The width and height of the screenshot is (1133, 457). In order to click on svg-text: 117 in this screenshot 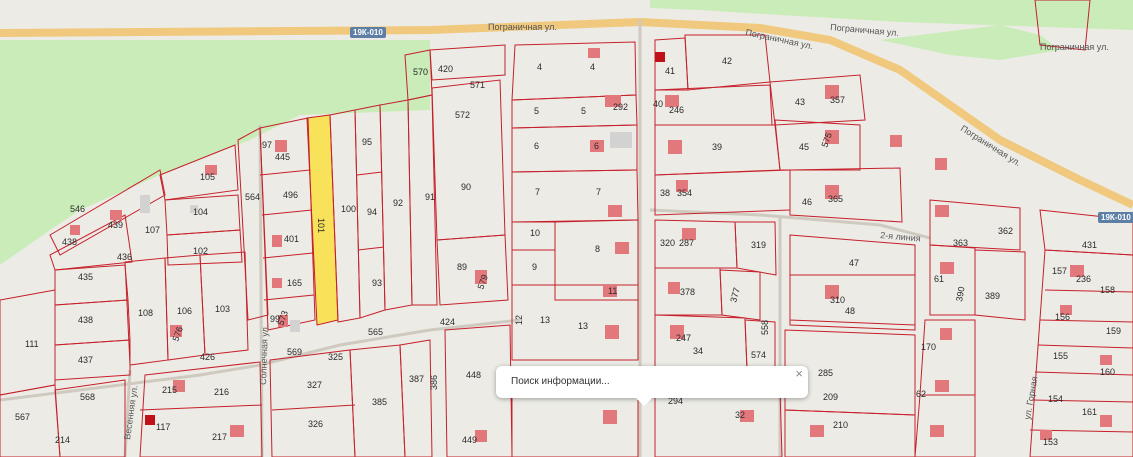, I will do `click(163, 427)`.